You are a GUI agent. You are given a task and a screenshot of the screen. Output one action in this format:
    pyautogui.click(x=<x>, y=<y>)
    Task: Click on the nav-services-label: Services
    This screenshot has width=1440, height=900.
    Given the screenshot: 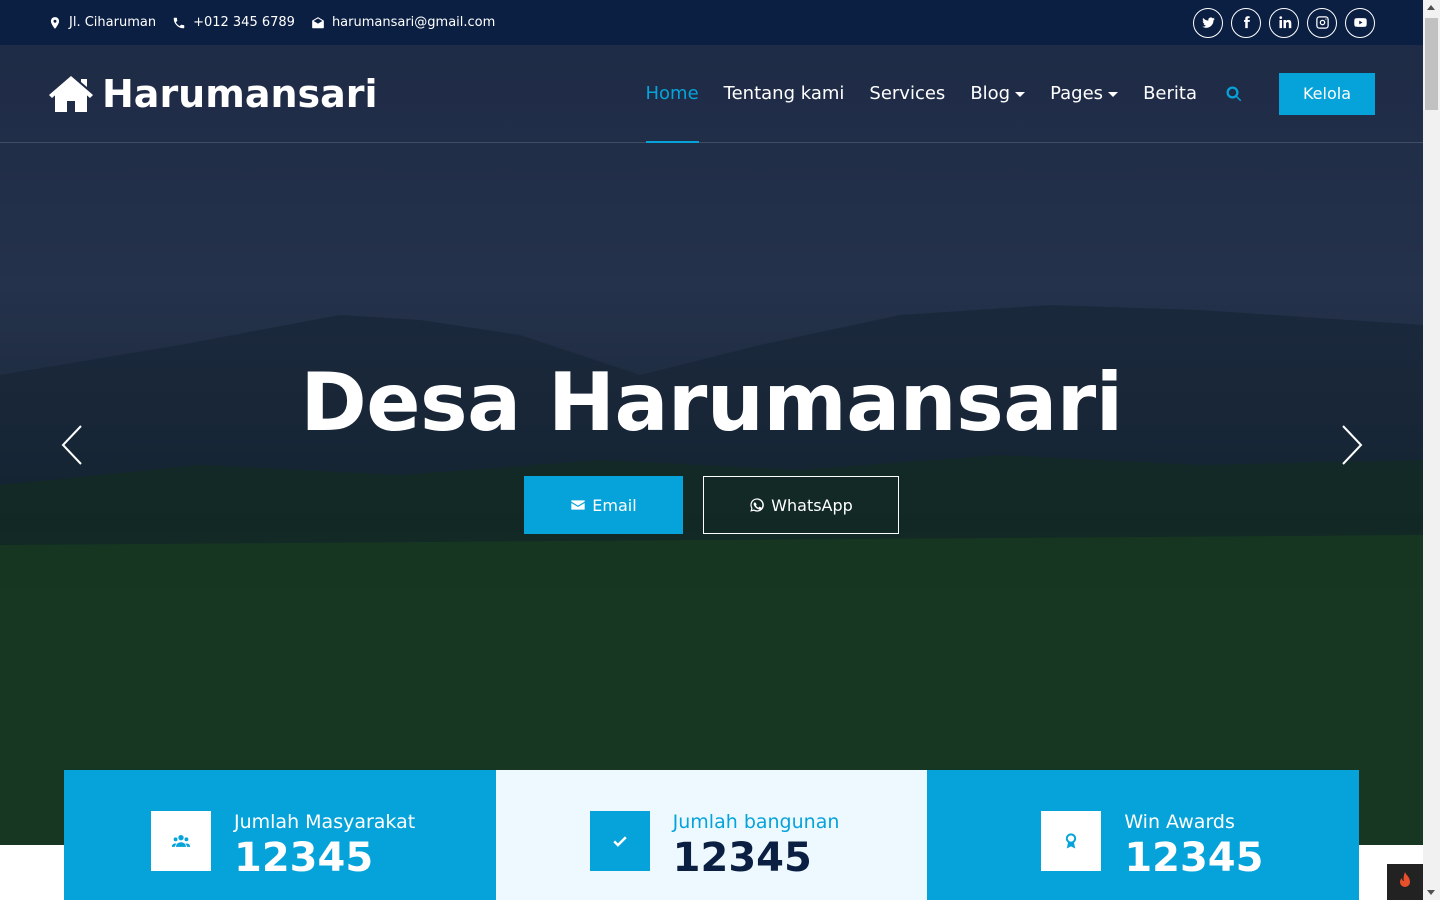 What is the action you would take?
    pyautogui.click(x=907, y=93)
    